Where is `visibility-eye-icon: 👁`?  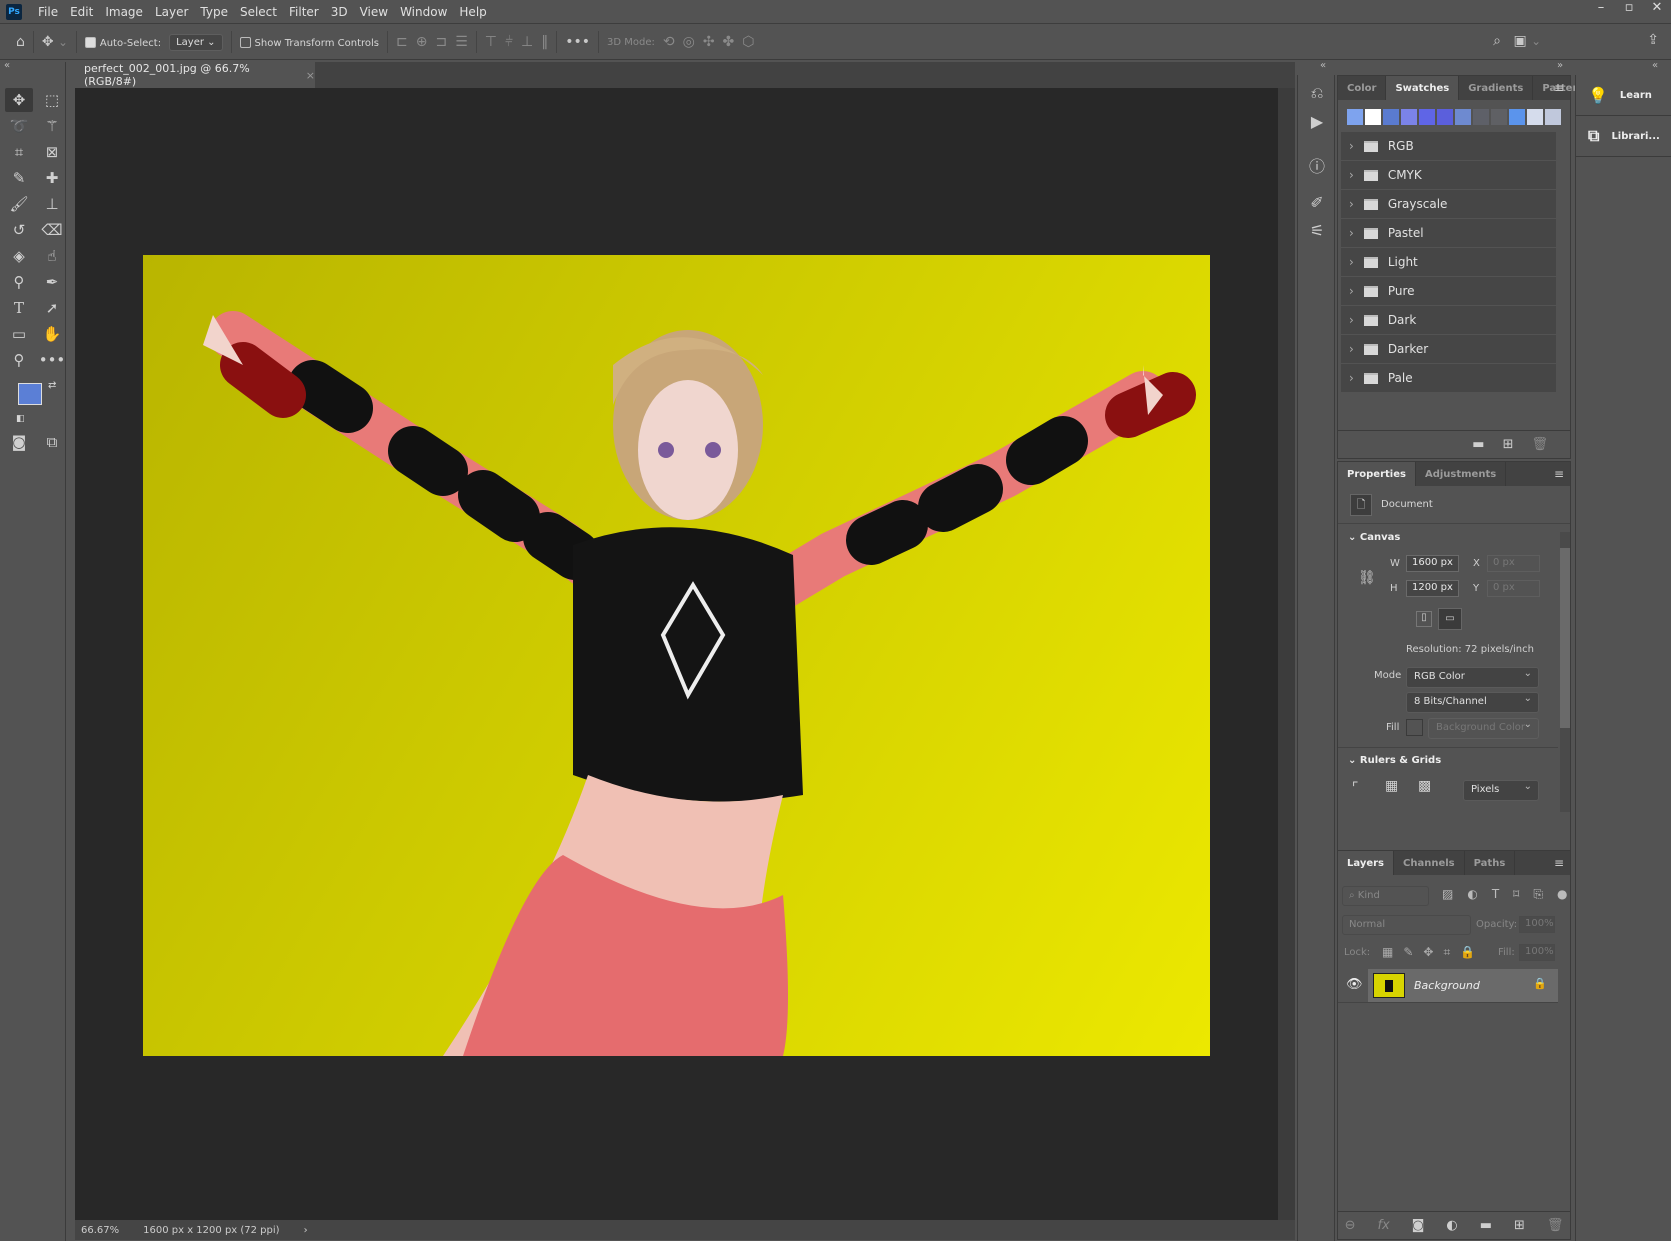 visibility-eye-icon: 👁 is located at coordinates (1354, 984).